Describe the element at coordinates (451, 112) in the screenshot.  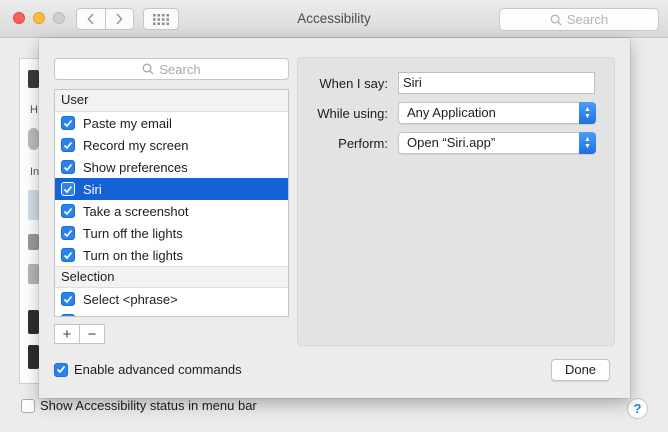
I see `while-using-value: Any Application` at that location.